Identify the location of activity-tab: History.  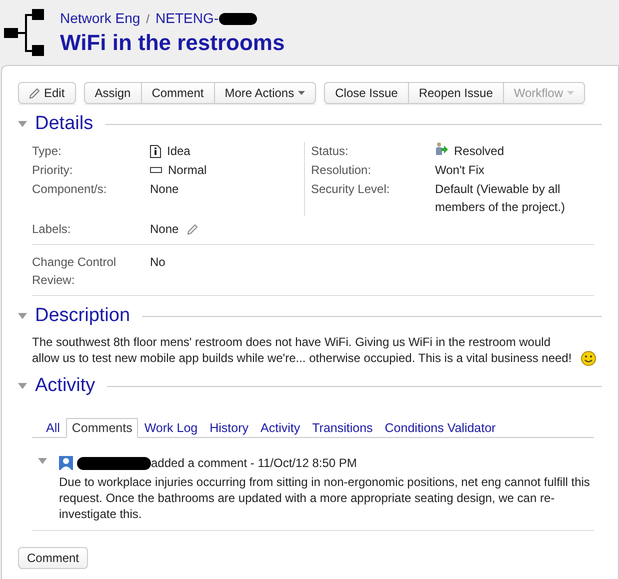
(229, 428).